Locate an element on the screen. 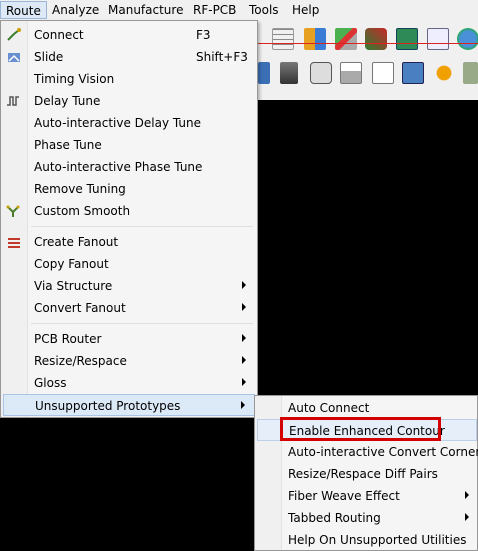 The image size is (478, 551). components-icon is located at coordinates (346, 39).